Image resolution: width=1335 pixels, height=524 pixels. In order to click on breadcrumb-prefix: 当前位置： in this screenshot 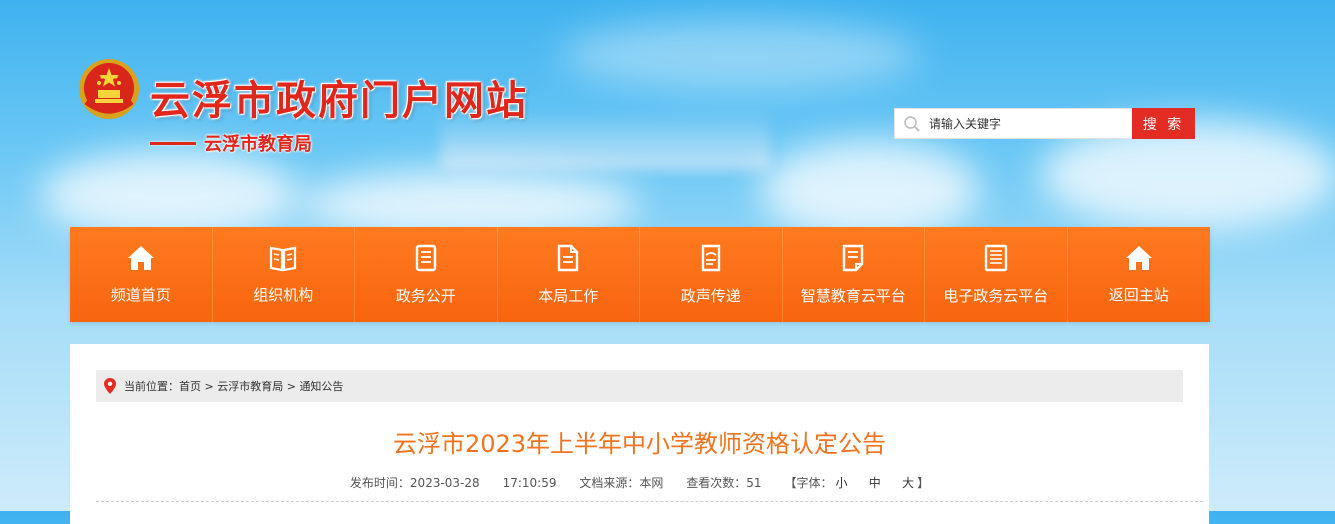, I will do `click(151, 386)`.